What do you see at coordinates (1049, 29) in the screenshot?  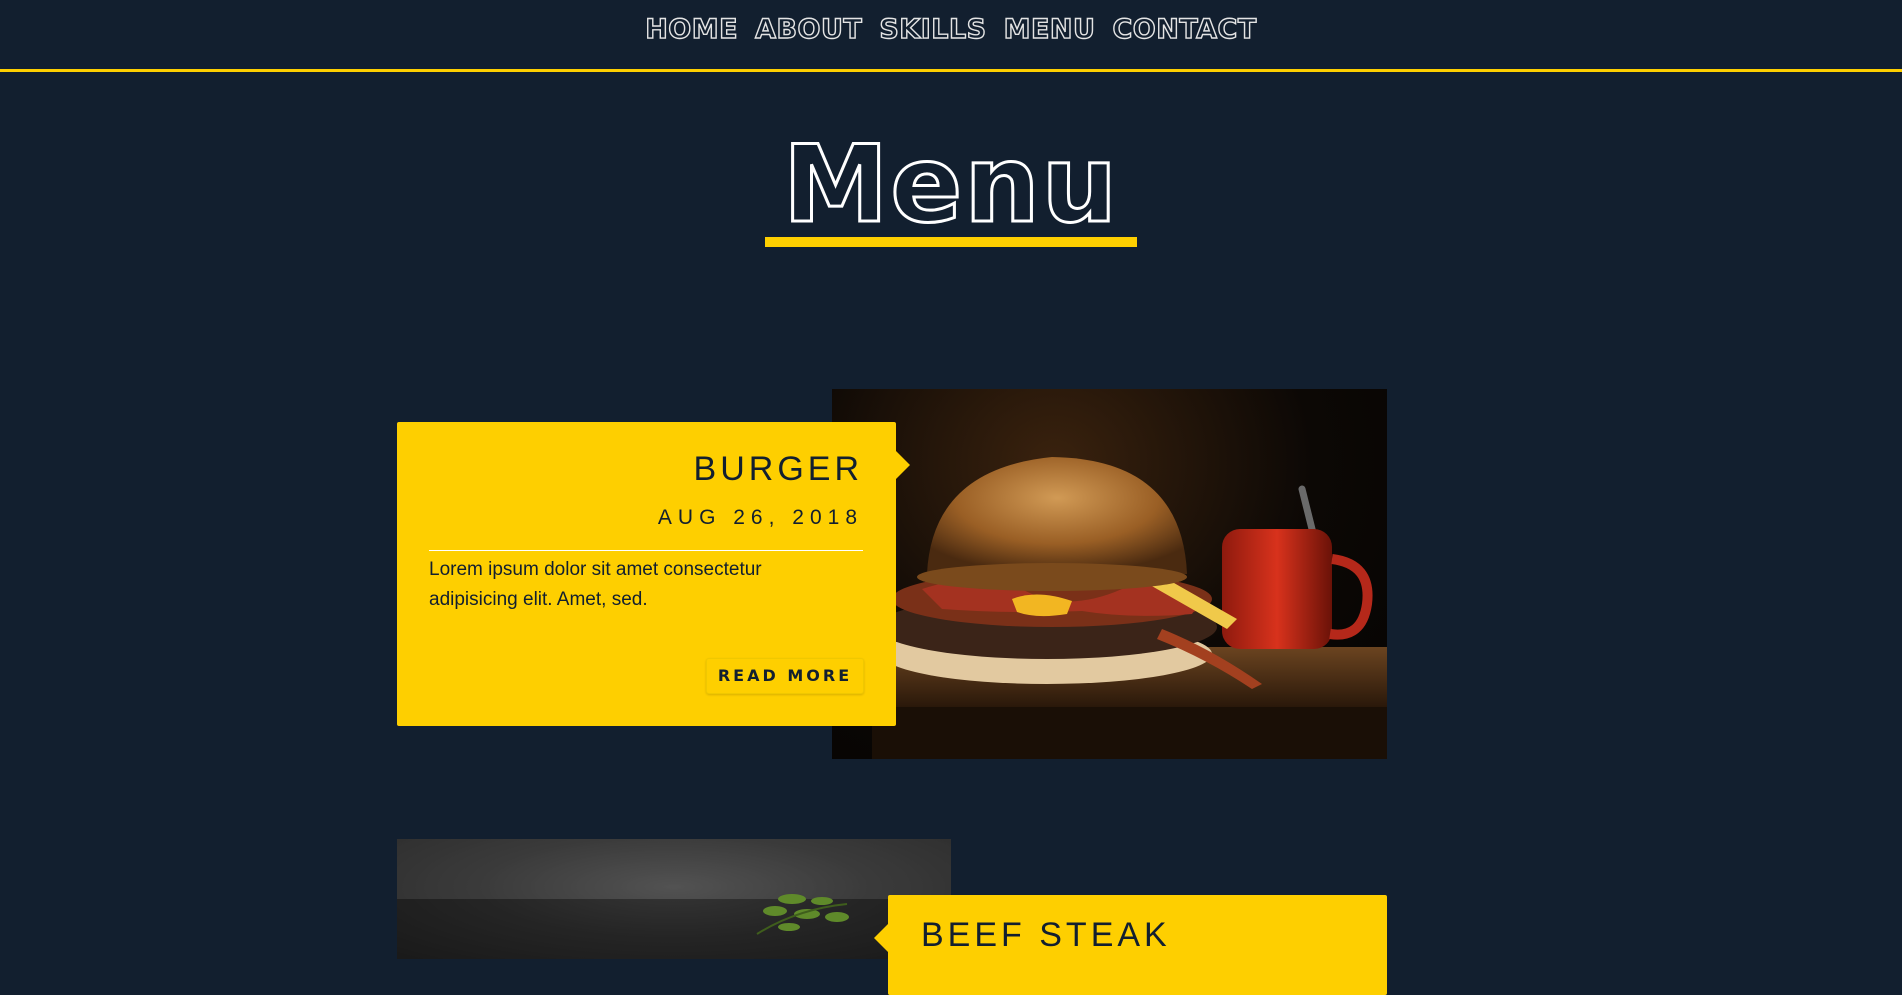 I see `nav-link-menu: MENU` at bounding box center [1049, 29].